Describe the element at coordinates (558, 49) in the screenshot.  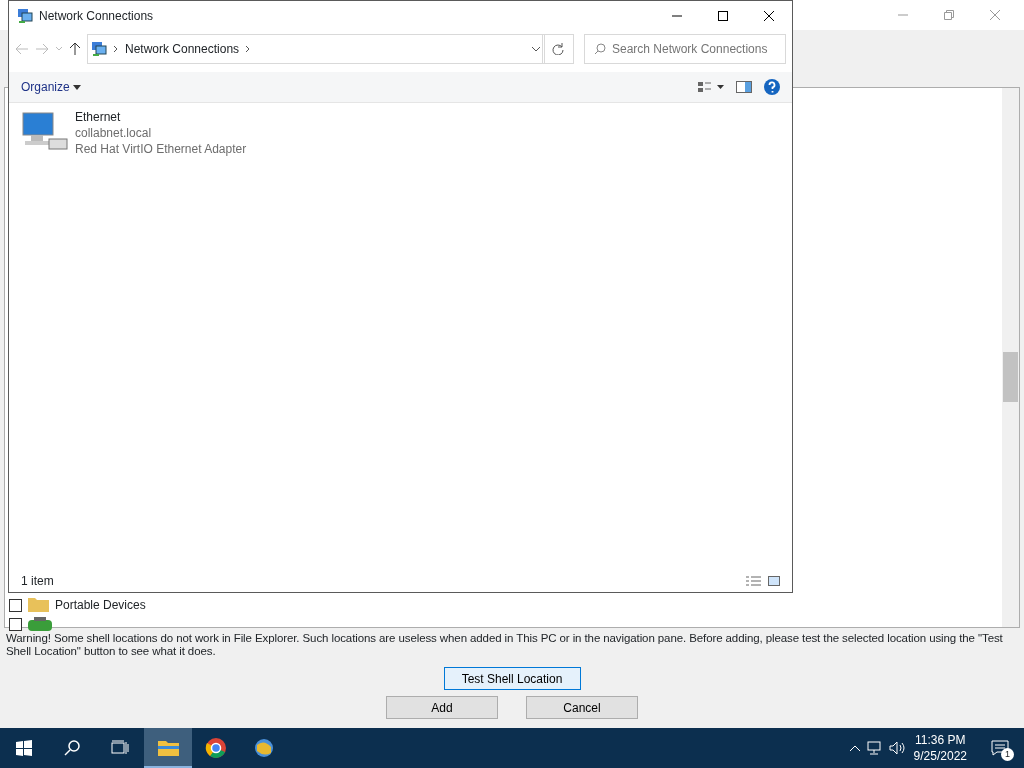
I see `refresh-icon` at that location.